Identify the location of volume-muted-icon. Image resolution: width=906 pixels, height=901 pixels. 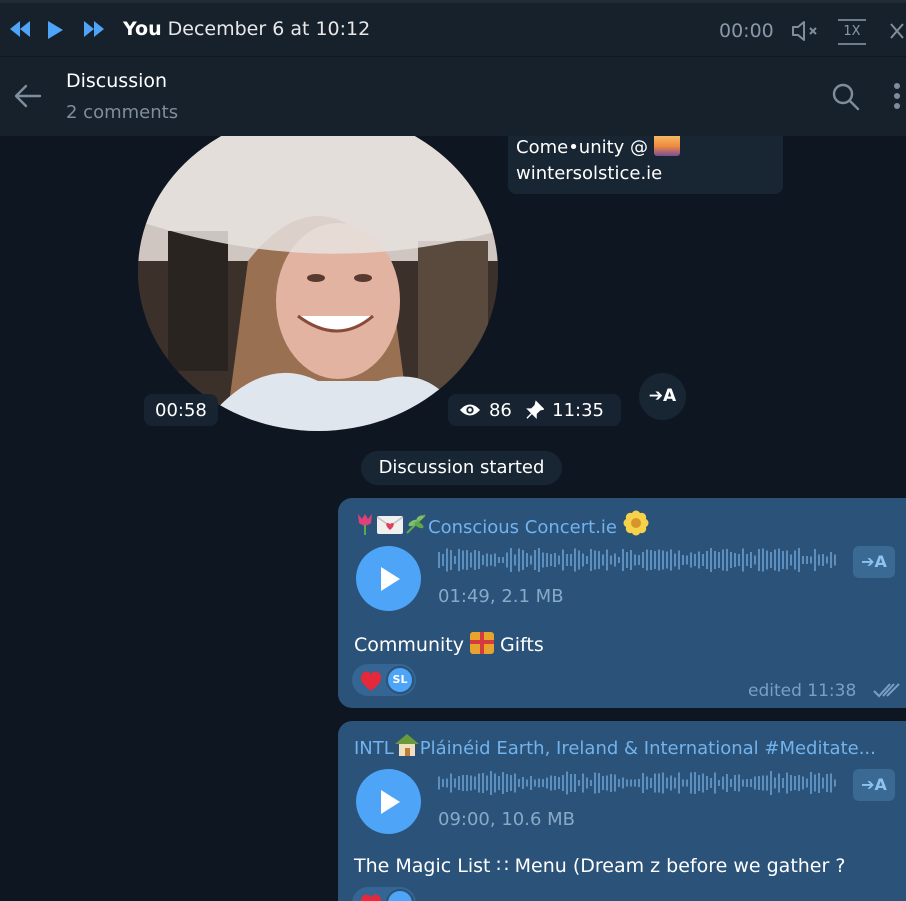
(806, 33).